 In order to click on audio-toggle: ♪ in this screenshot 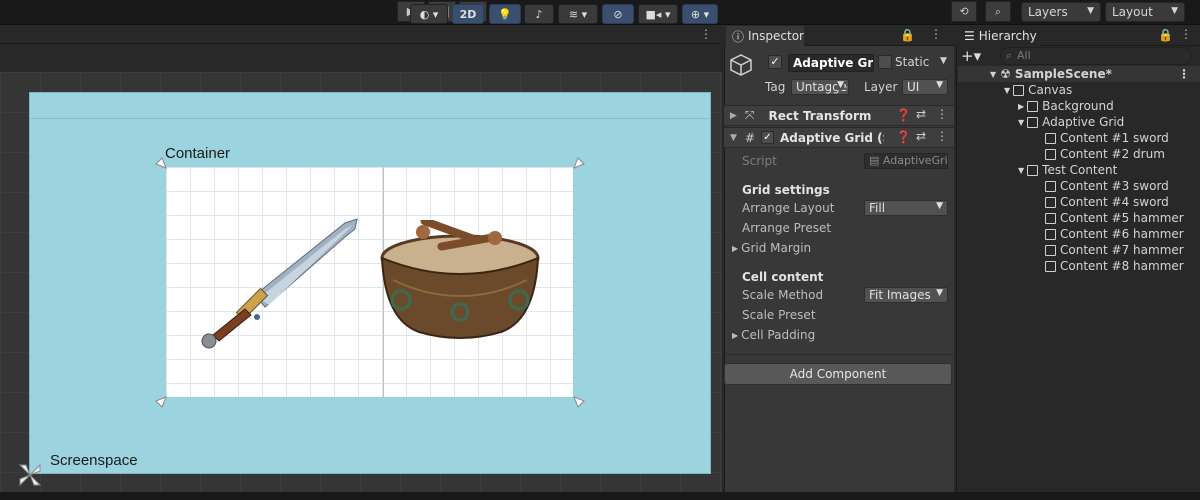, I will do `click(539, 14)`.